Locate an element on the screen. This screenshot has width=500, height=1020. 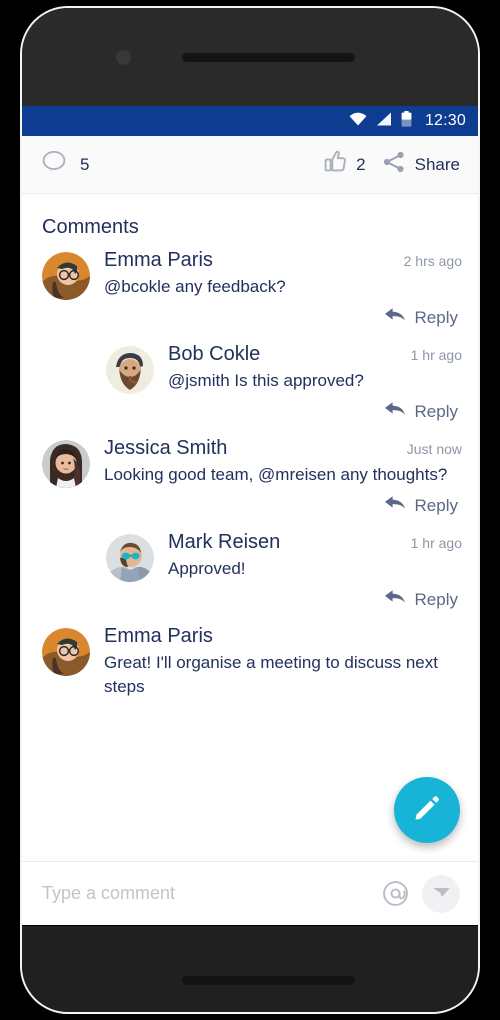
battery-icon is located at coordinates (406, 121).